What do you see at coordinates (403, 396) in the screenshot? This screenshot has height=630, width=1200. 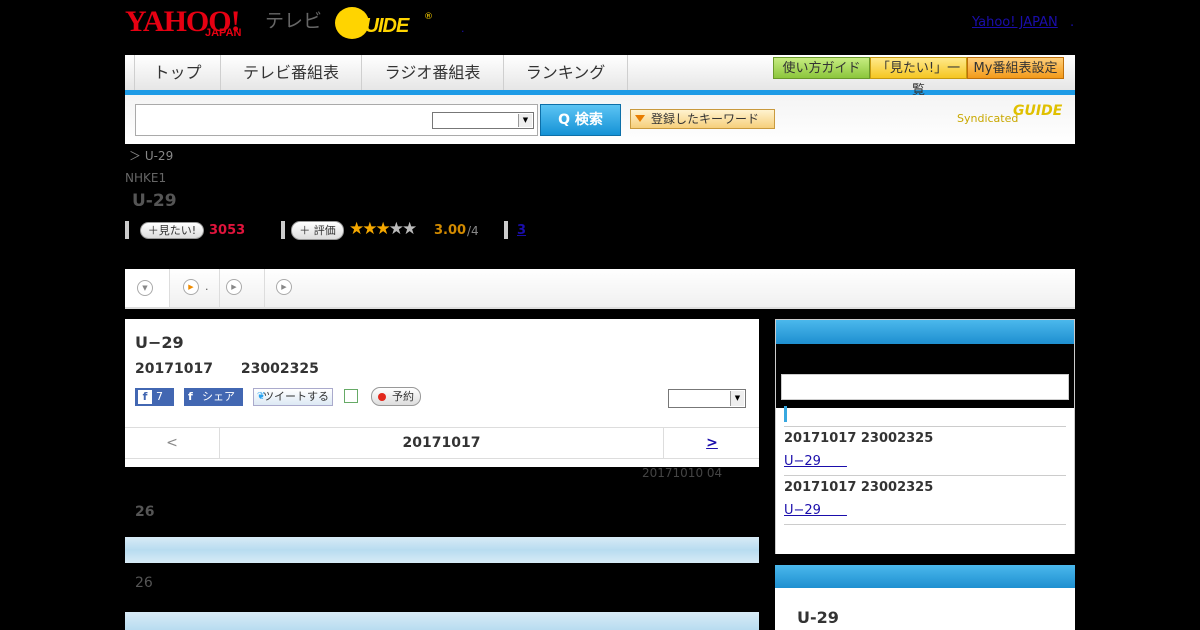 I see `reserve-label: 予約` at bounding box center [403, 396].